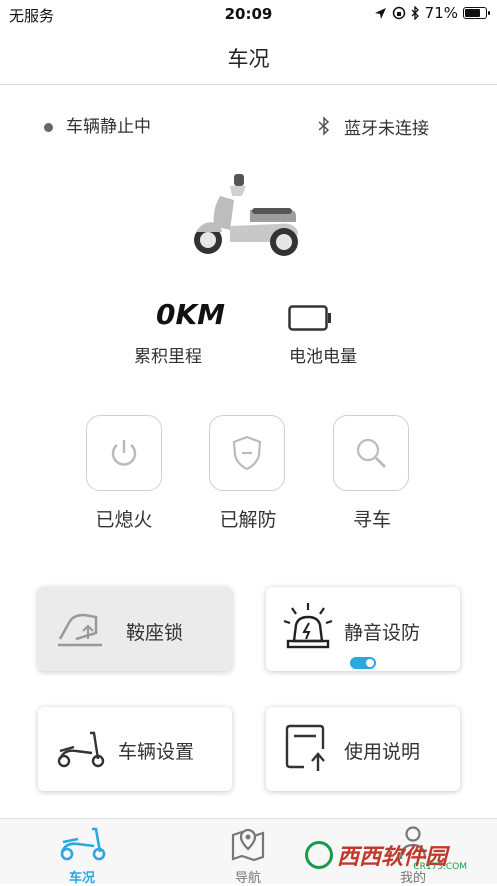 This screenshot has width=497, height=886. I want to click on navigation-bar: 车况, so click(248, 56).